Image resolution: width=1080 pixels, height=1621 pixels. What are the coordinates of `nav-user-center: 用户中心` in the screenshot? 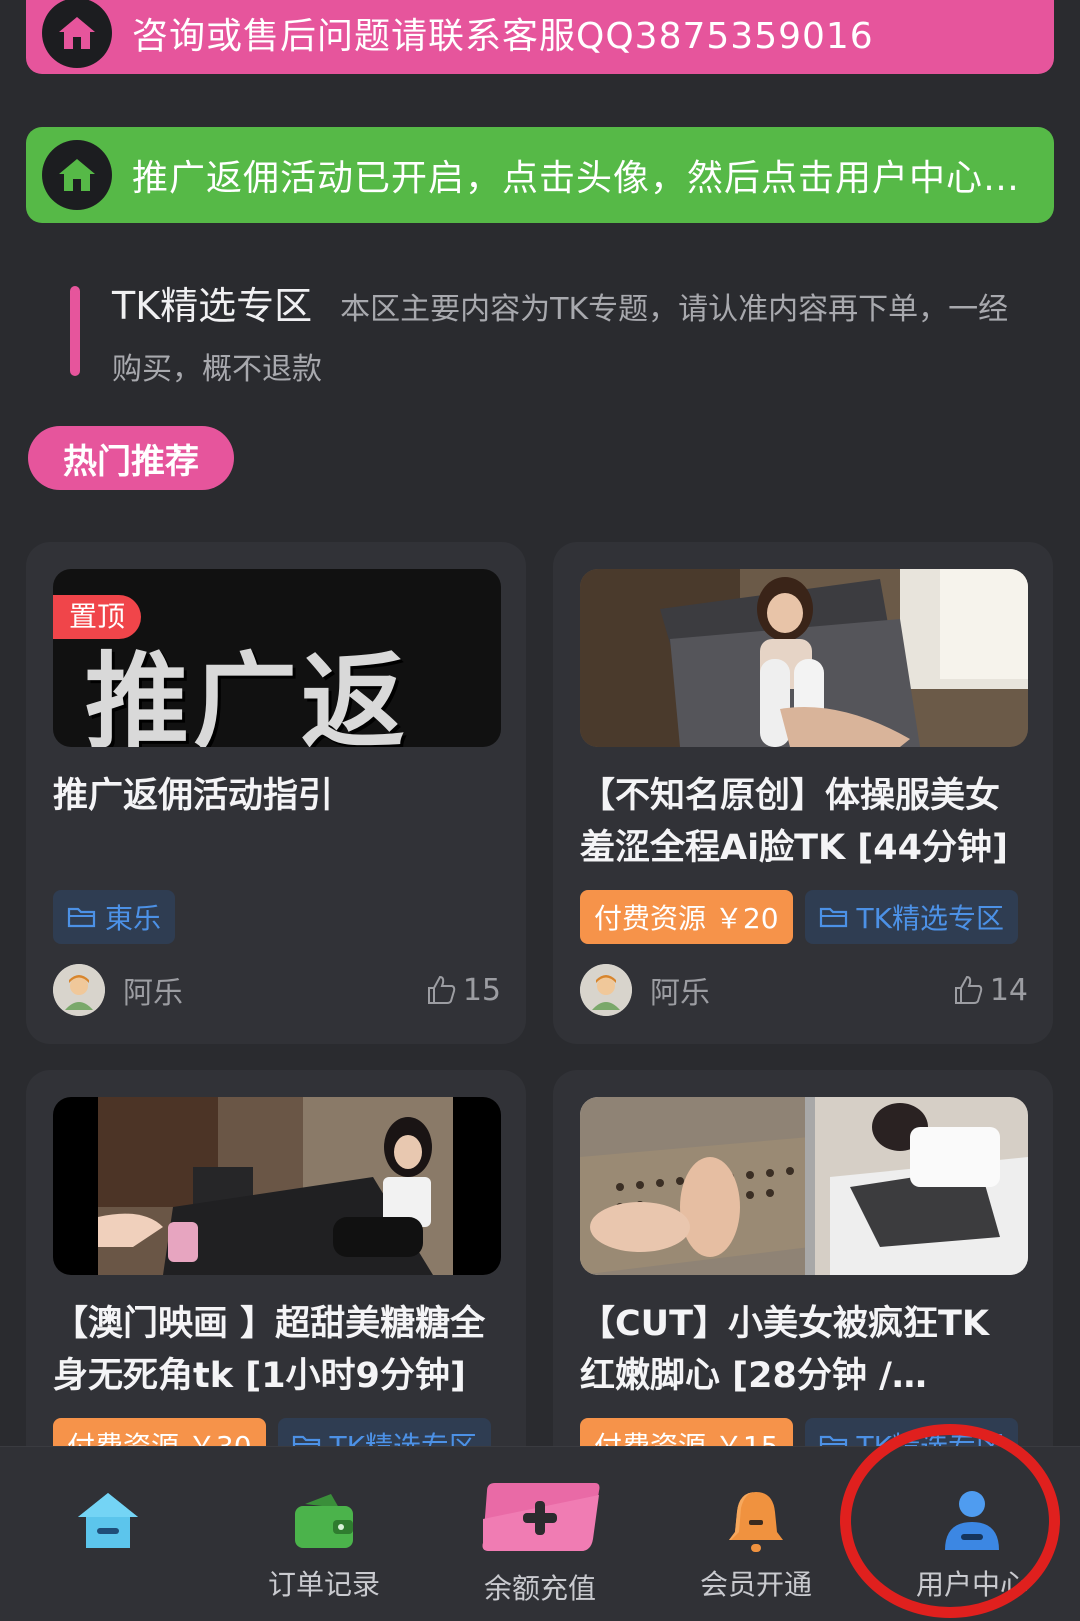 It's located at (972, 1534).